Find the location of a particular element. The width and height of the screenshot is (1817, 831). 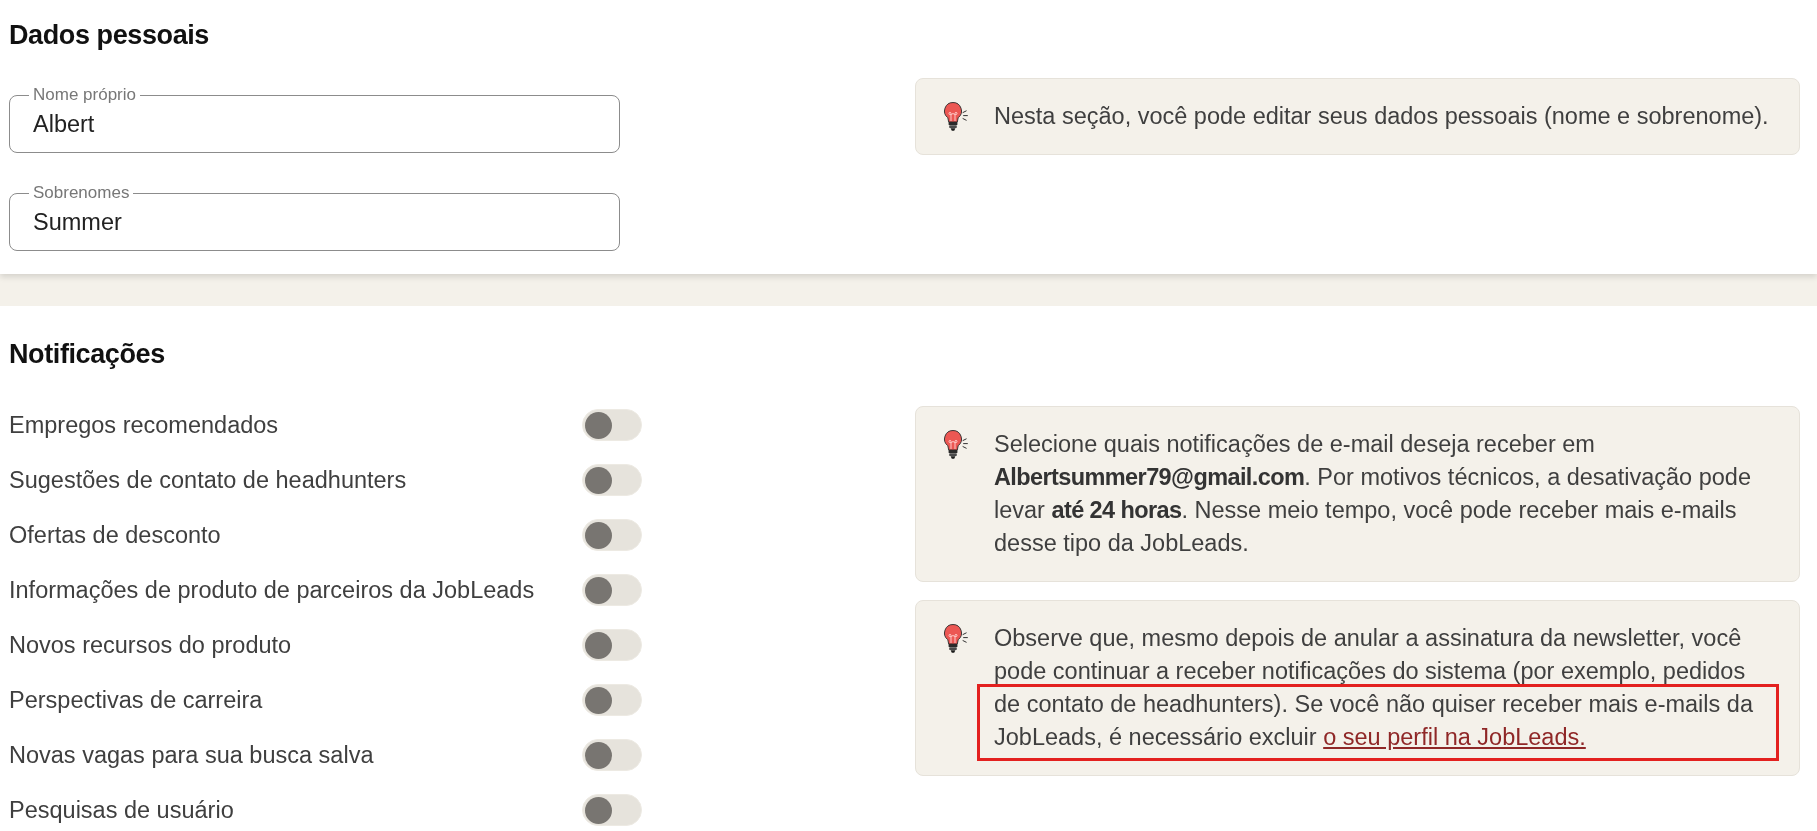

tip-text: Observe que, mesmo depois de anular a assinatura da newsletter, você pode continuar a receber notificações do sistema (por exemplo, pedidos de contato de headhunters). Se você não quiser receber mais e-mails da JobLeads, é necessário excluir o seu perfil na JobLeads. is located at coordinates (1374, 688).